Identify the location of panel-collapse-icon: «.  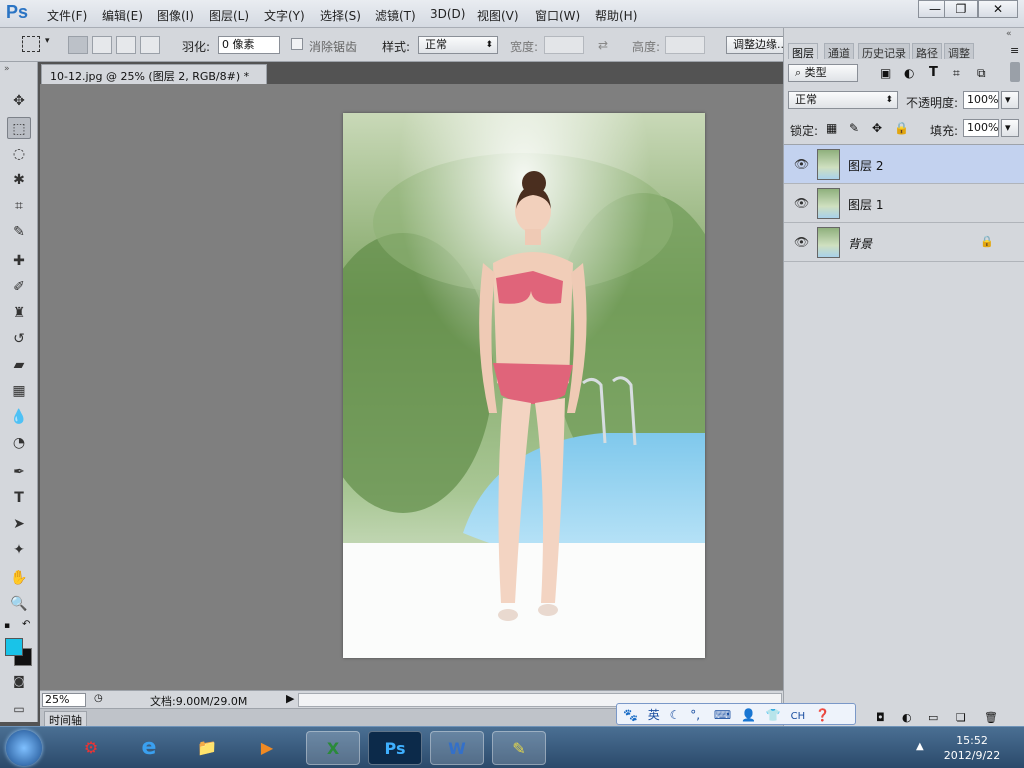
(1009, 34).